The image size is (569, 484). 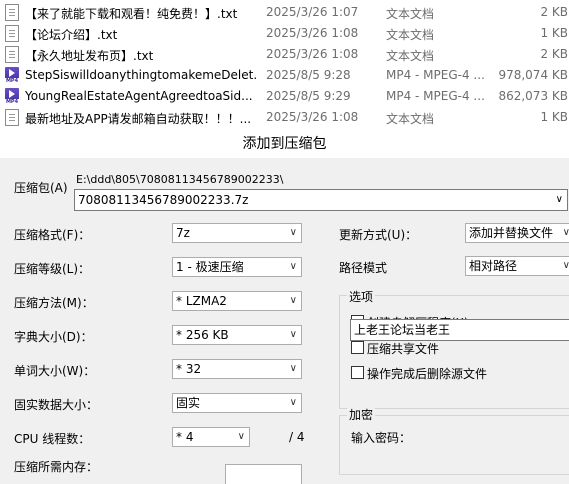 I want to click on archive-label: 压缩包(A), so click(x=41, y=188).